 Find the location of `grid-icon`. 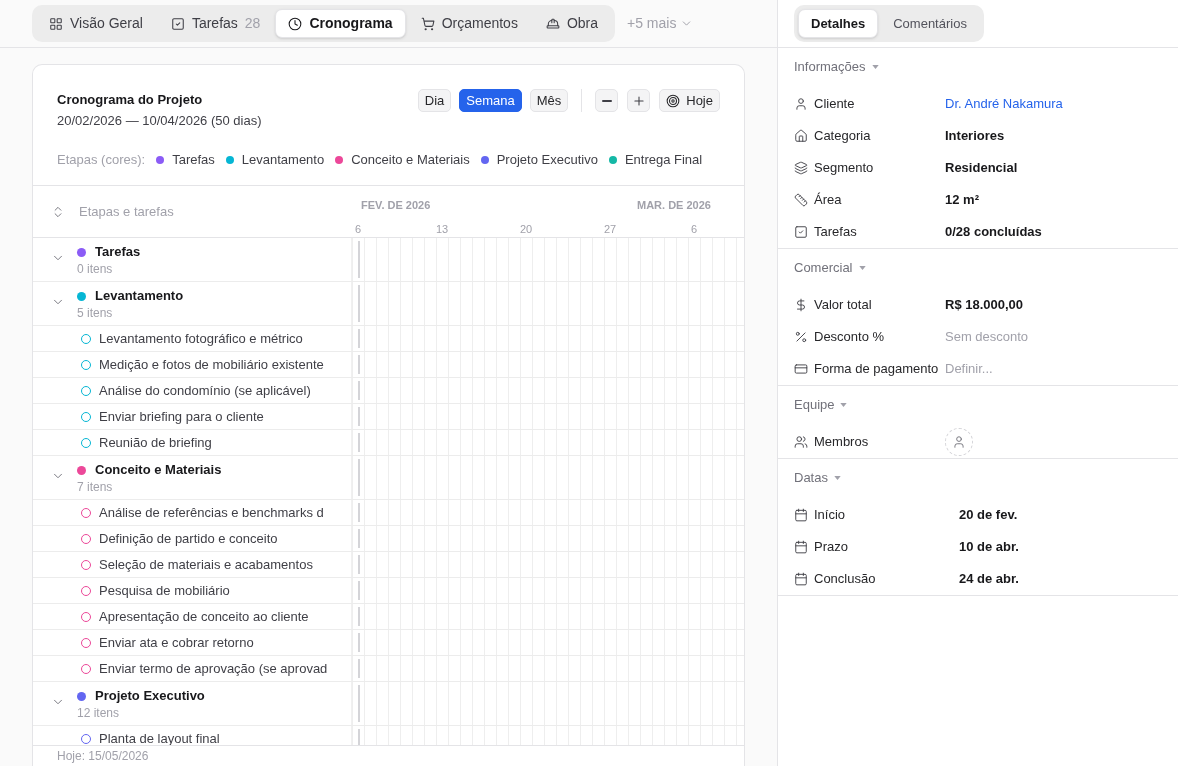

grid-icon is located at coordinates (56, 23).